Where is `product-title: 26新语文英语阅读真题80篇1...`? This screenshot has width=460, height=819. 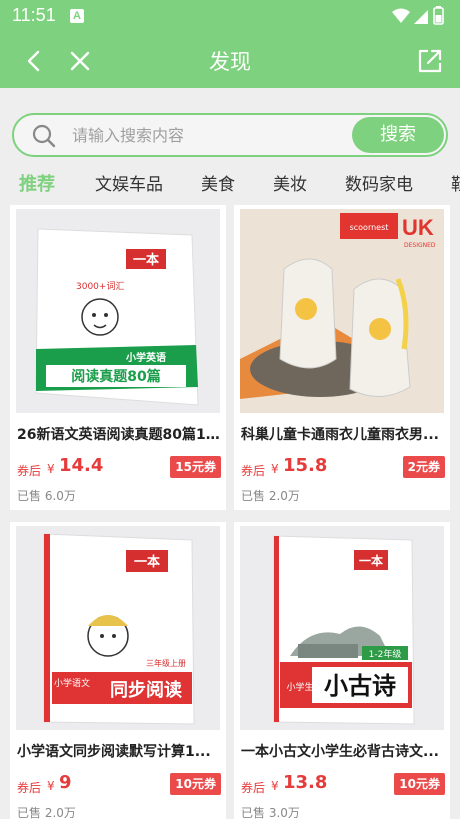
product-title: 26新语文英语阅读真题80篇1... is located at coordinates (119, 435).